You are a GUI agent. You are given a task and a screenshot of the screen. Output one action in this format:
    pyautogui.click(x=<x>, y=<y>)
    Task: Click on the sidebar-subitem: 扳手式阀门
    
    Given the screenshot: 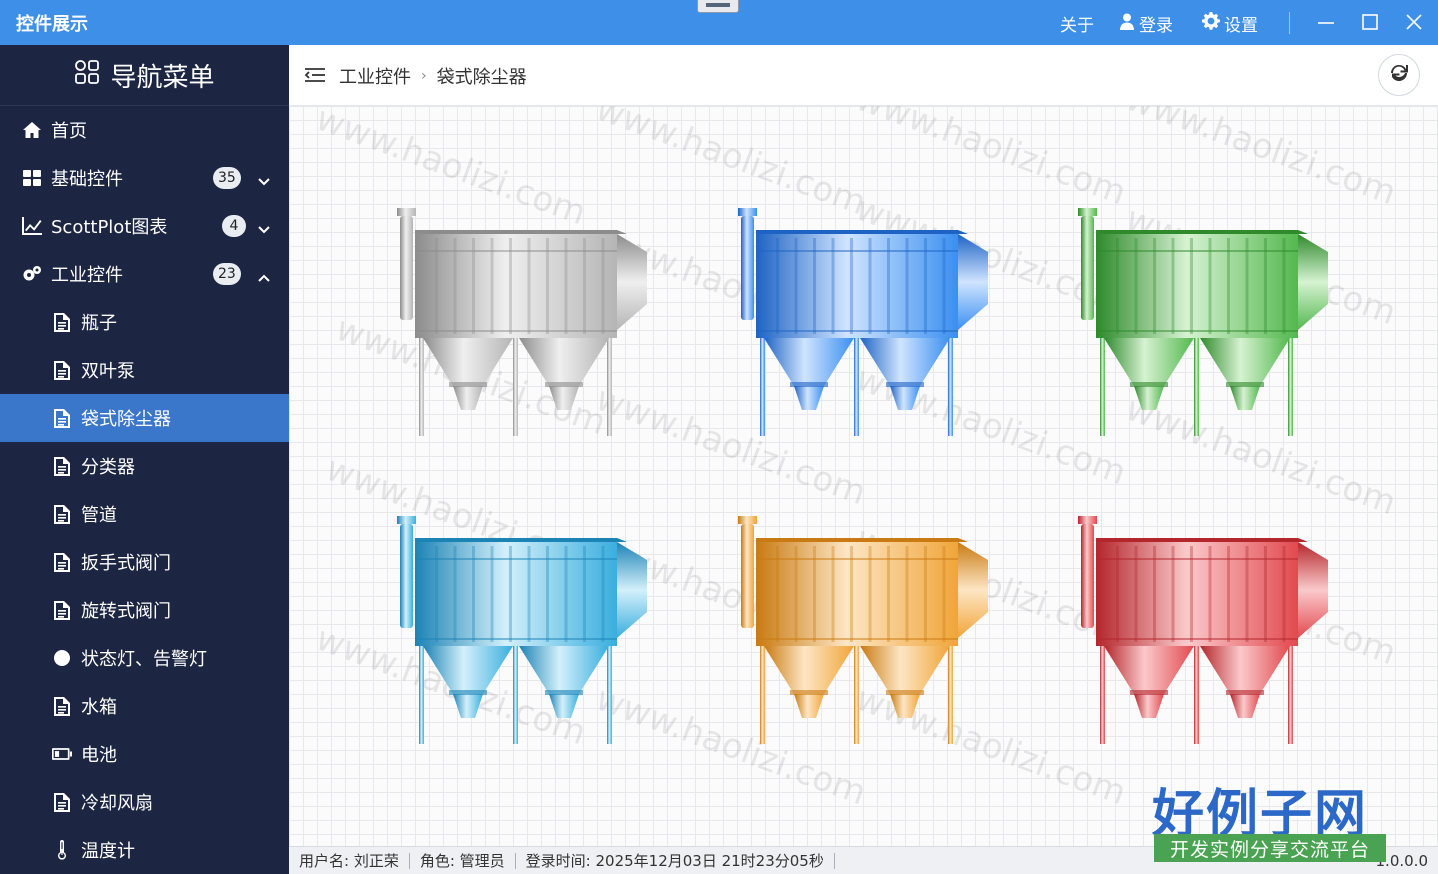 What is the action you would take?
    pyautogui.click(x=144, y=562)
    